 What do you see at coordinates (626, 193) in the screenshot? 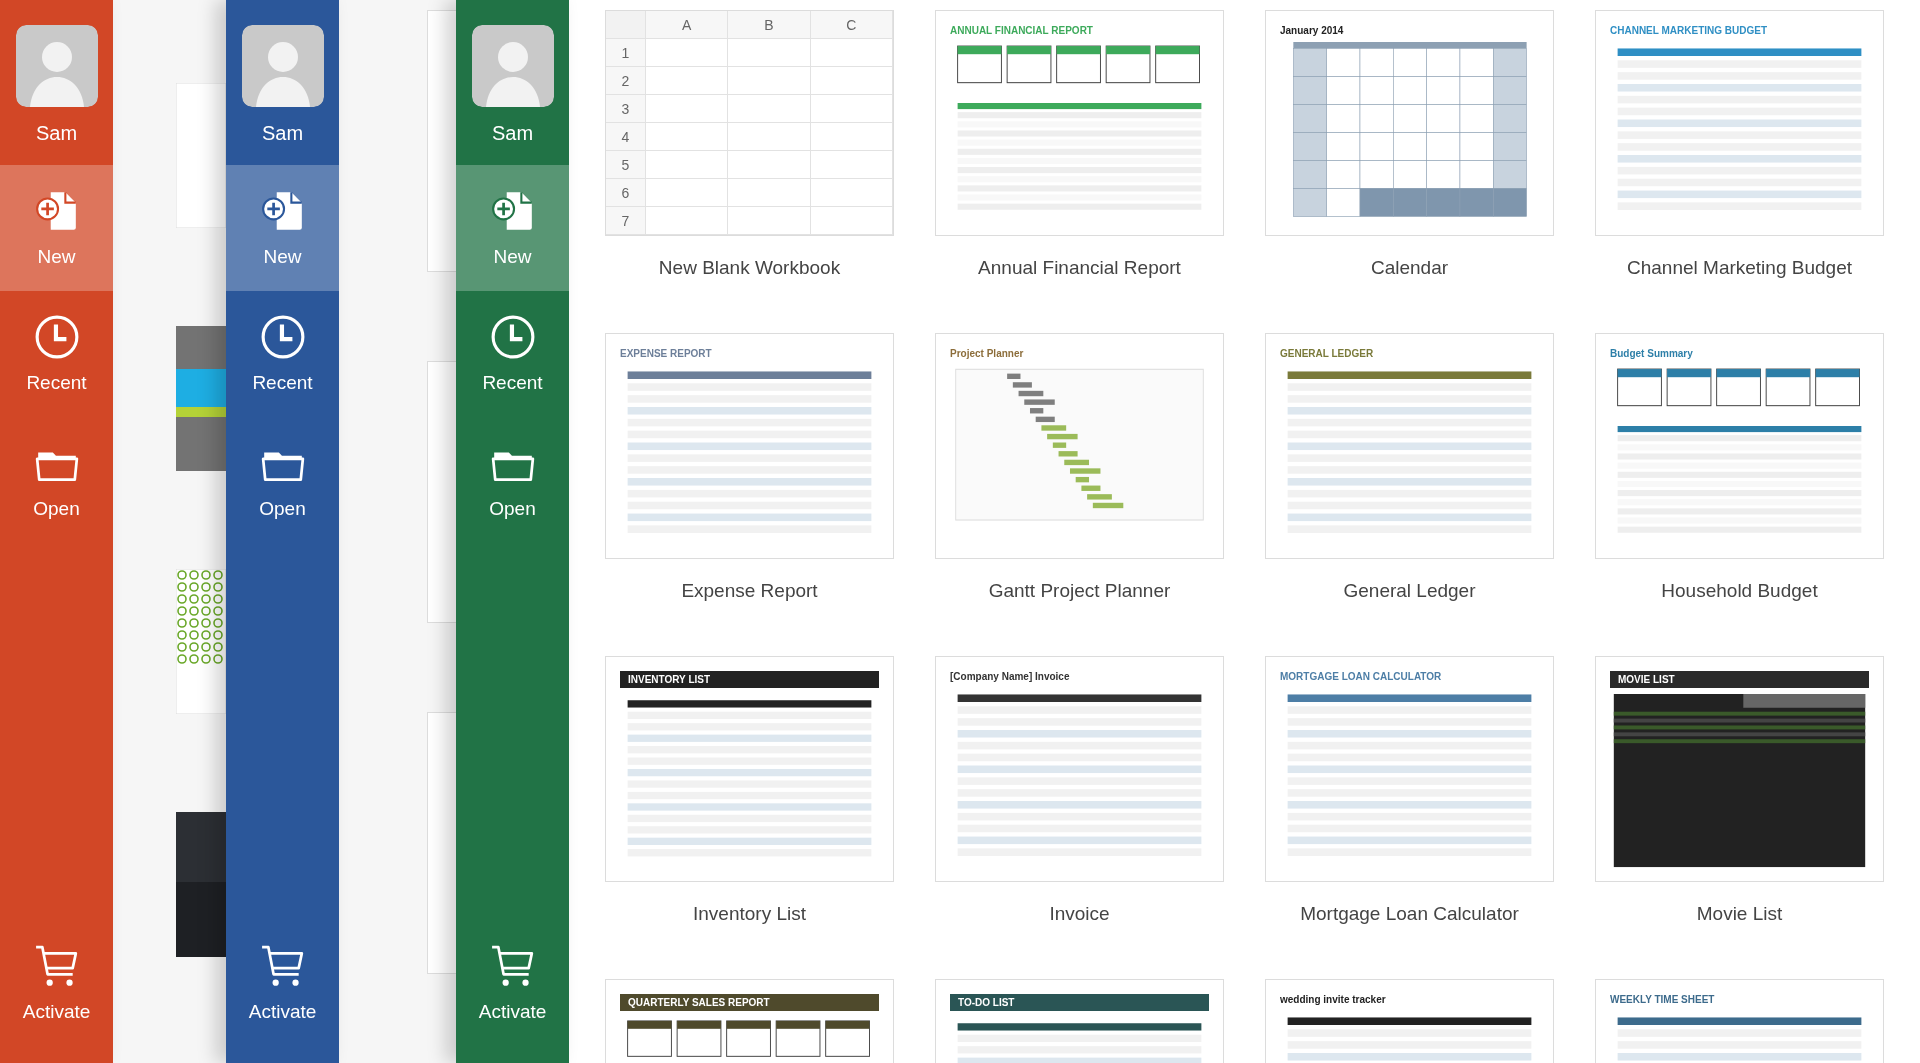
I see `row-header: 6` at bounding box center [626, 193].